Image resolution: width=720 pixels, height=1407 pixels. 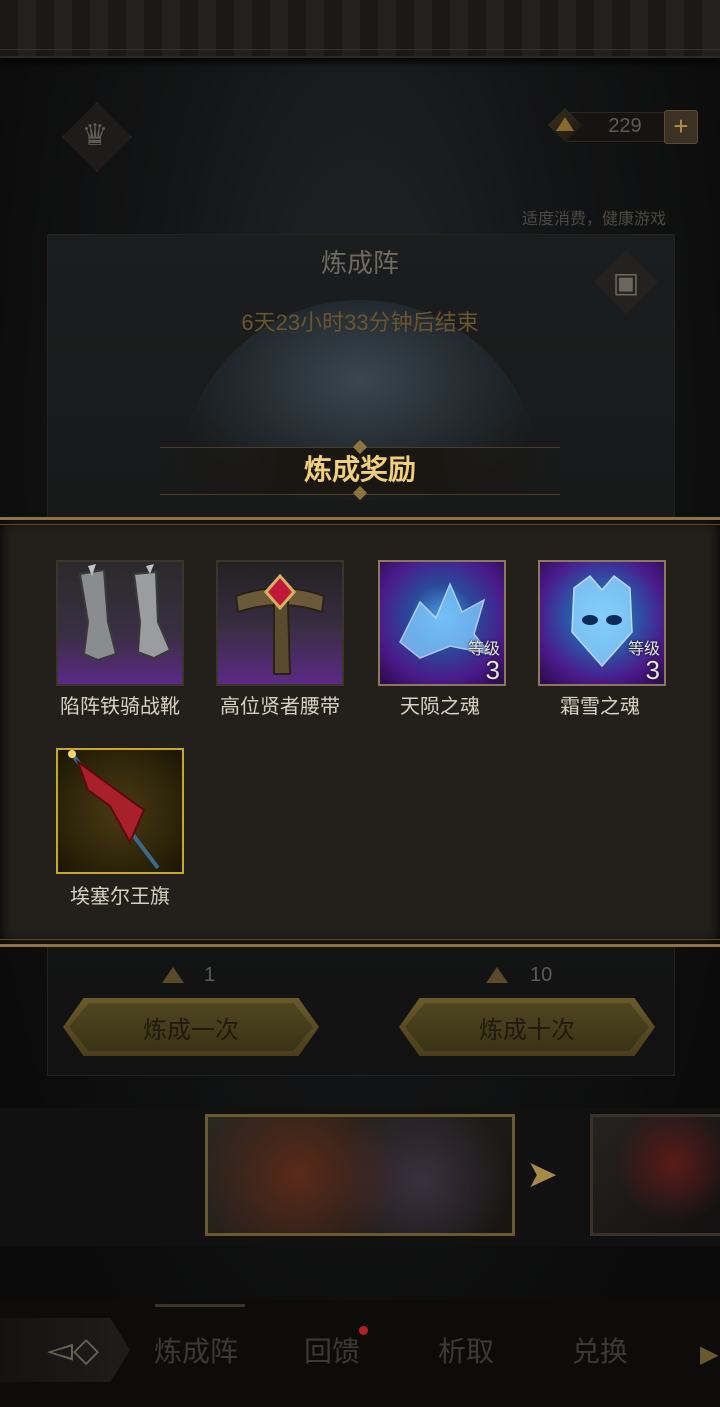 What do you see at coordinates (120, 707) in the screenshot?
I see `reward-item-label: 陷阵铁骑战靴` at bounding box center [120, 707].